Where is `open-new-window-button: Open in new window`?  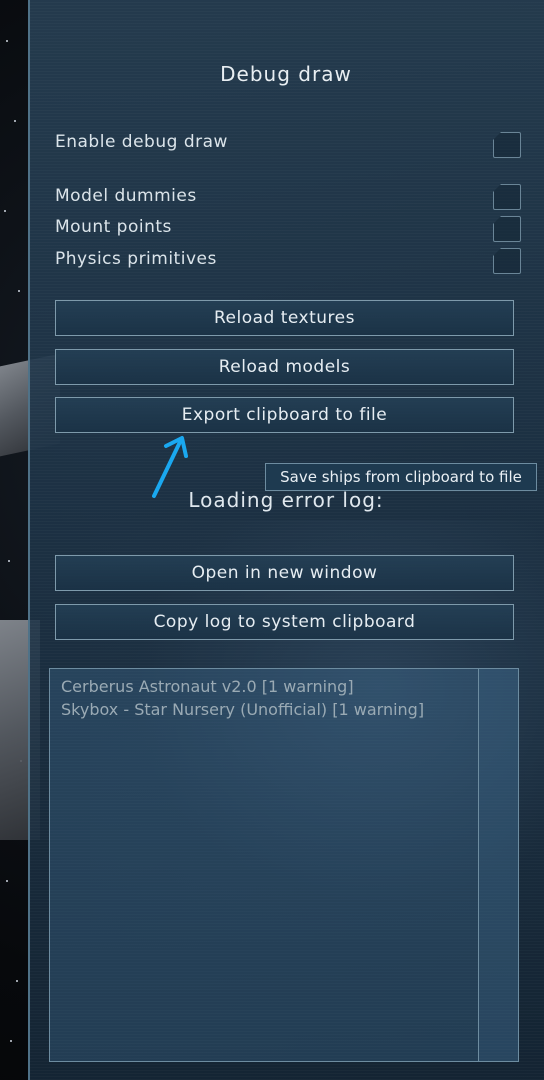 open-new-window-button: Open in new window is located at coordinates (284, 573).